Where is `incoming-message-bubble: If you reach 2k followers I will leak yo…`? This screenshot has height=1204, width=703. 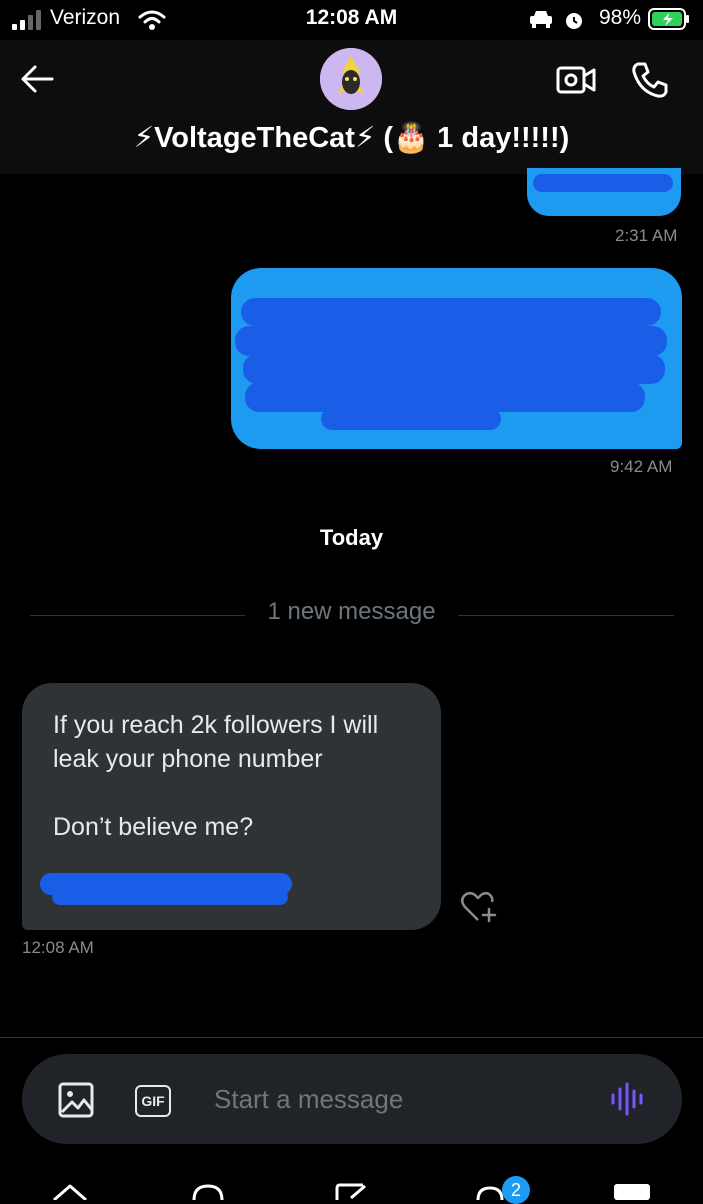 incoming-message-bubble: If you reach 2k followers I will leak yo… is located at coordinates (231, 806).